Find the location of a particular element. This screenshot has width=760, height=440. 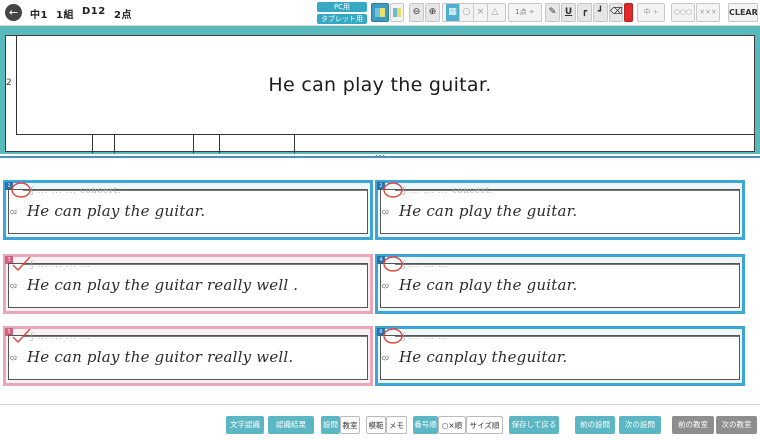

answer-sheet: ʃ ... ... ... Q2 He can play the guitar. is located at coordinates (560, 284).